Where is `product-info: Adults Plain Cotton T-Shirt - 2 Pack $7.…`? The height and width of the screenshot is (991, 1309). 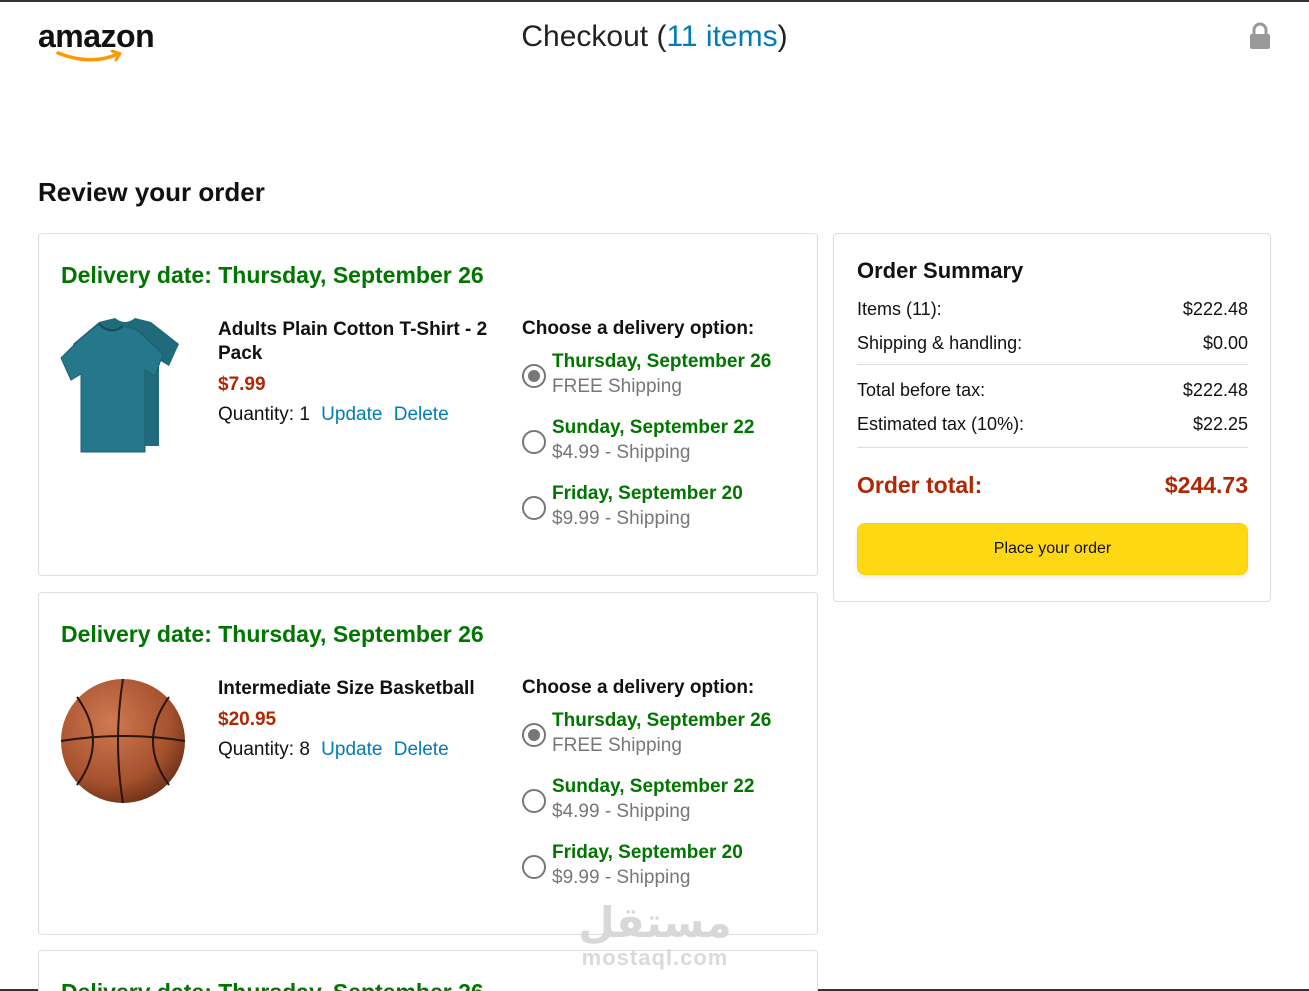 product-info: Adults Plain Cotton T-Shirt - 2 Pack $7.… is located at coordinates (358, 372).